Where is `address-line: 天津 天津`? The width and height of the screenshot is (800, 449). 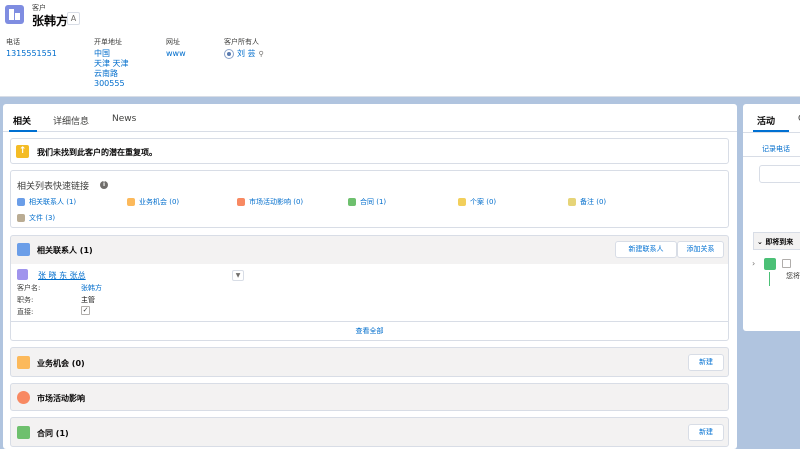 address-line: 天津 天津 is located at coordinates (111, 64).